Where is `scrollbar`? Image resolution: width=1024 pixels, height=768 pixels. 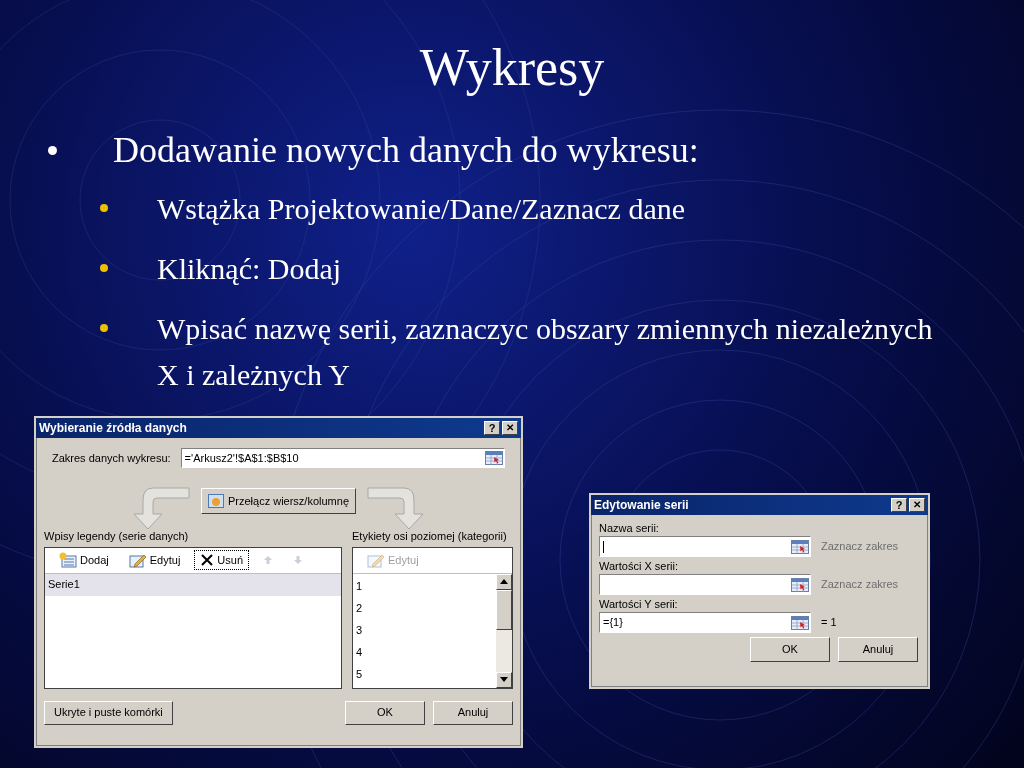
scrollbar is located at coordinates (504, 630).